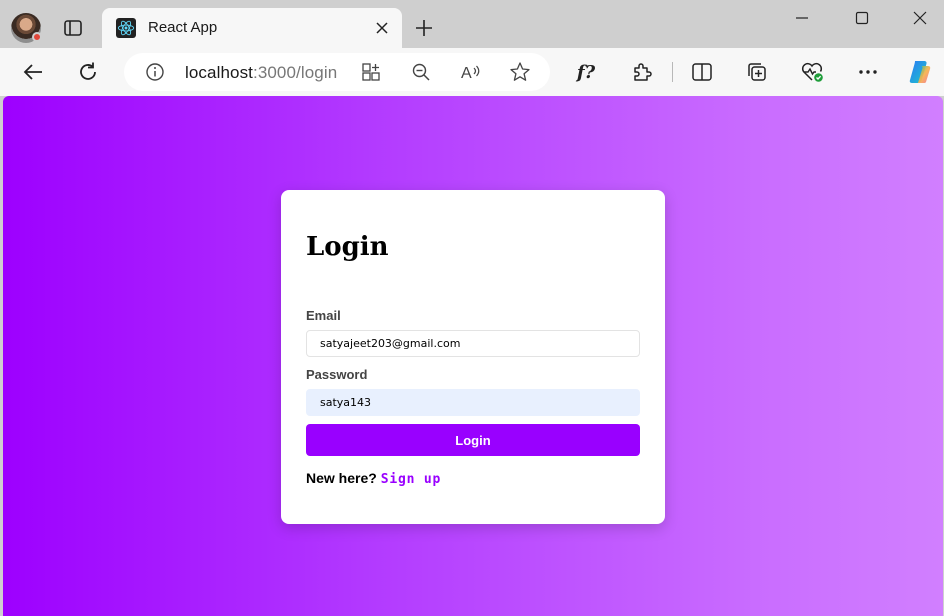  Describe the element at coordinates (473, 343) in the screenshot. I see `email-field` at that location.